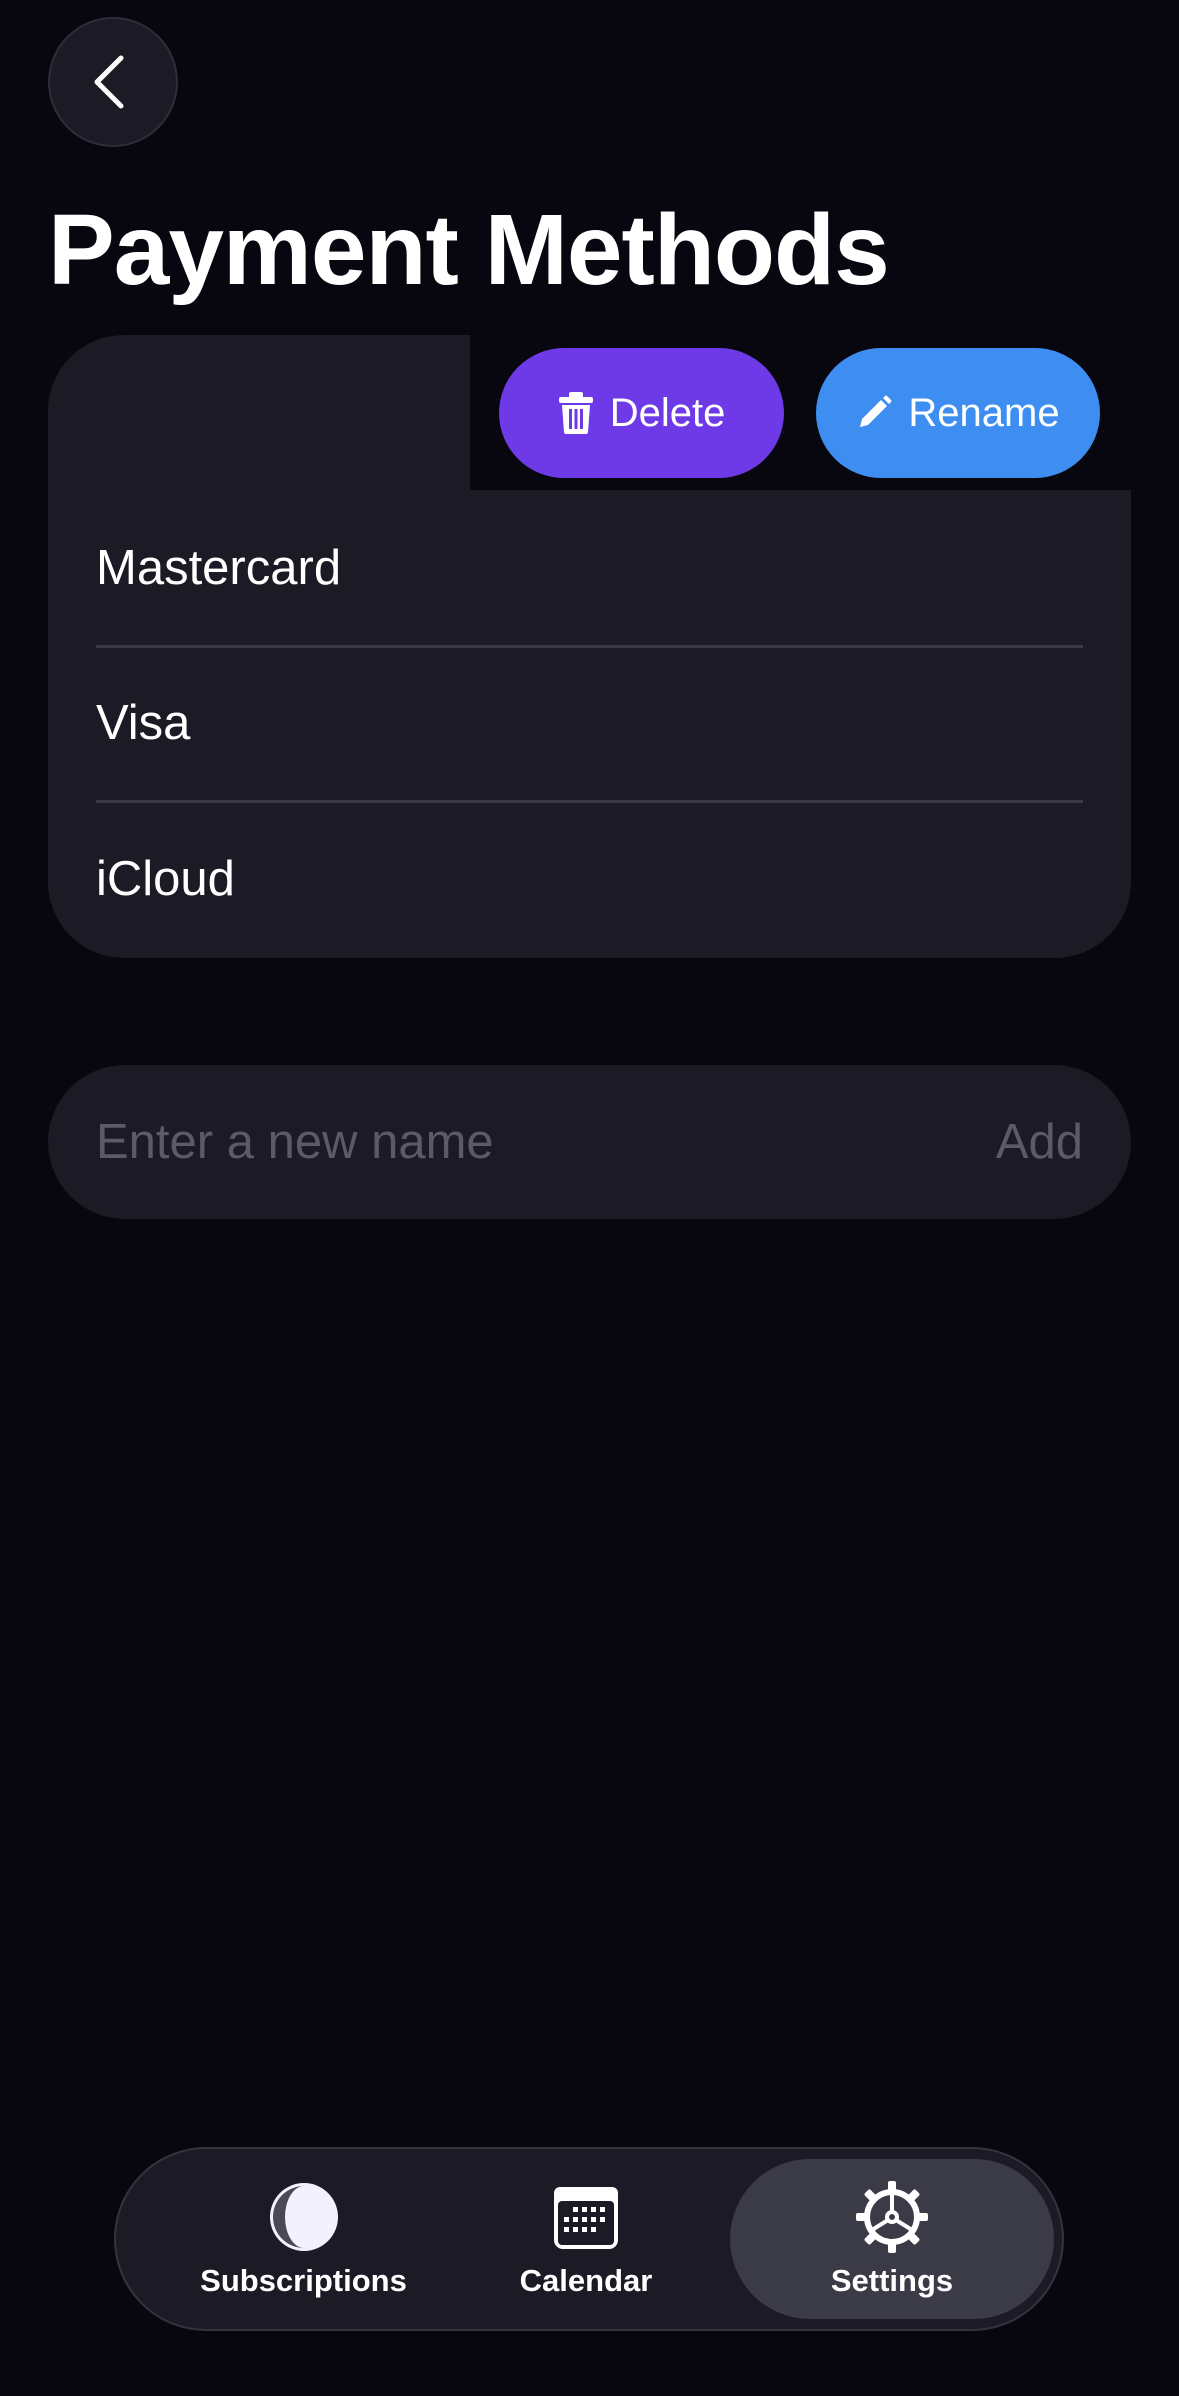 The height and width of the screenshot is (2396, 1179). Describe the element at coordinates (219, 567) in the screenshot. I see `list-item-label: Mastercard` at that location.